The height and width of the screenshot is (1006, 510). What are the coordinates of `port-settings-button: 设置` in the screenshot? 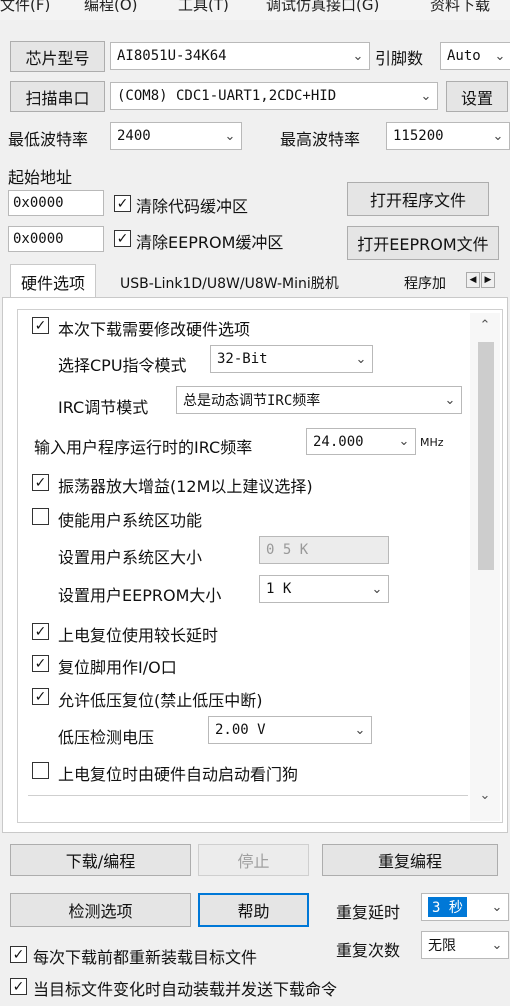 It's located at (477, 96).